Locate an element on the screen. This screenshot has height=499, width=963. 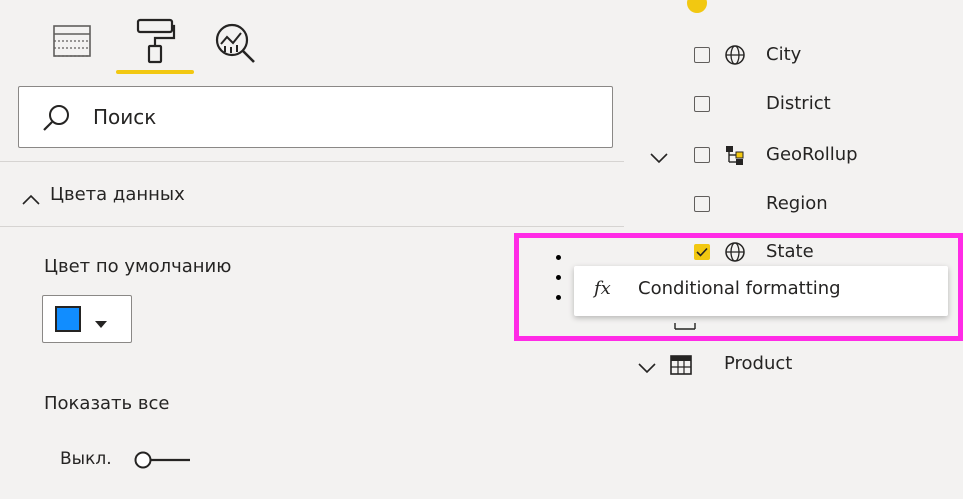
active-tab-indicator is located at coordinates (155, 72).